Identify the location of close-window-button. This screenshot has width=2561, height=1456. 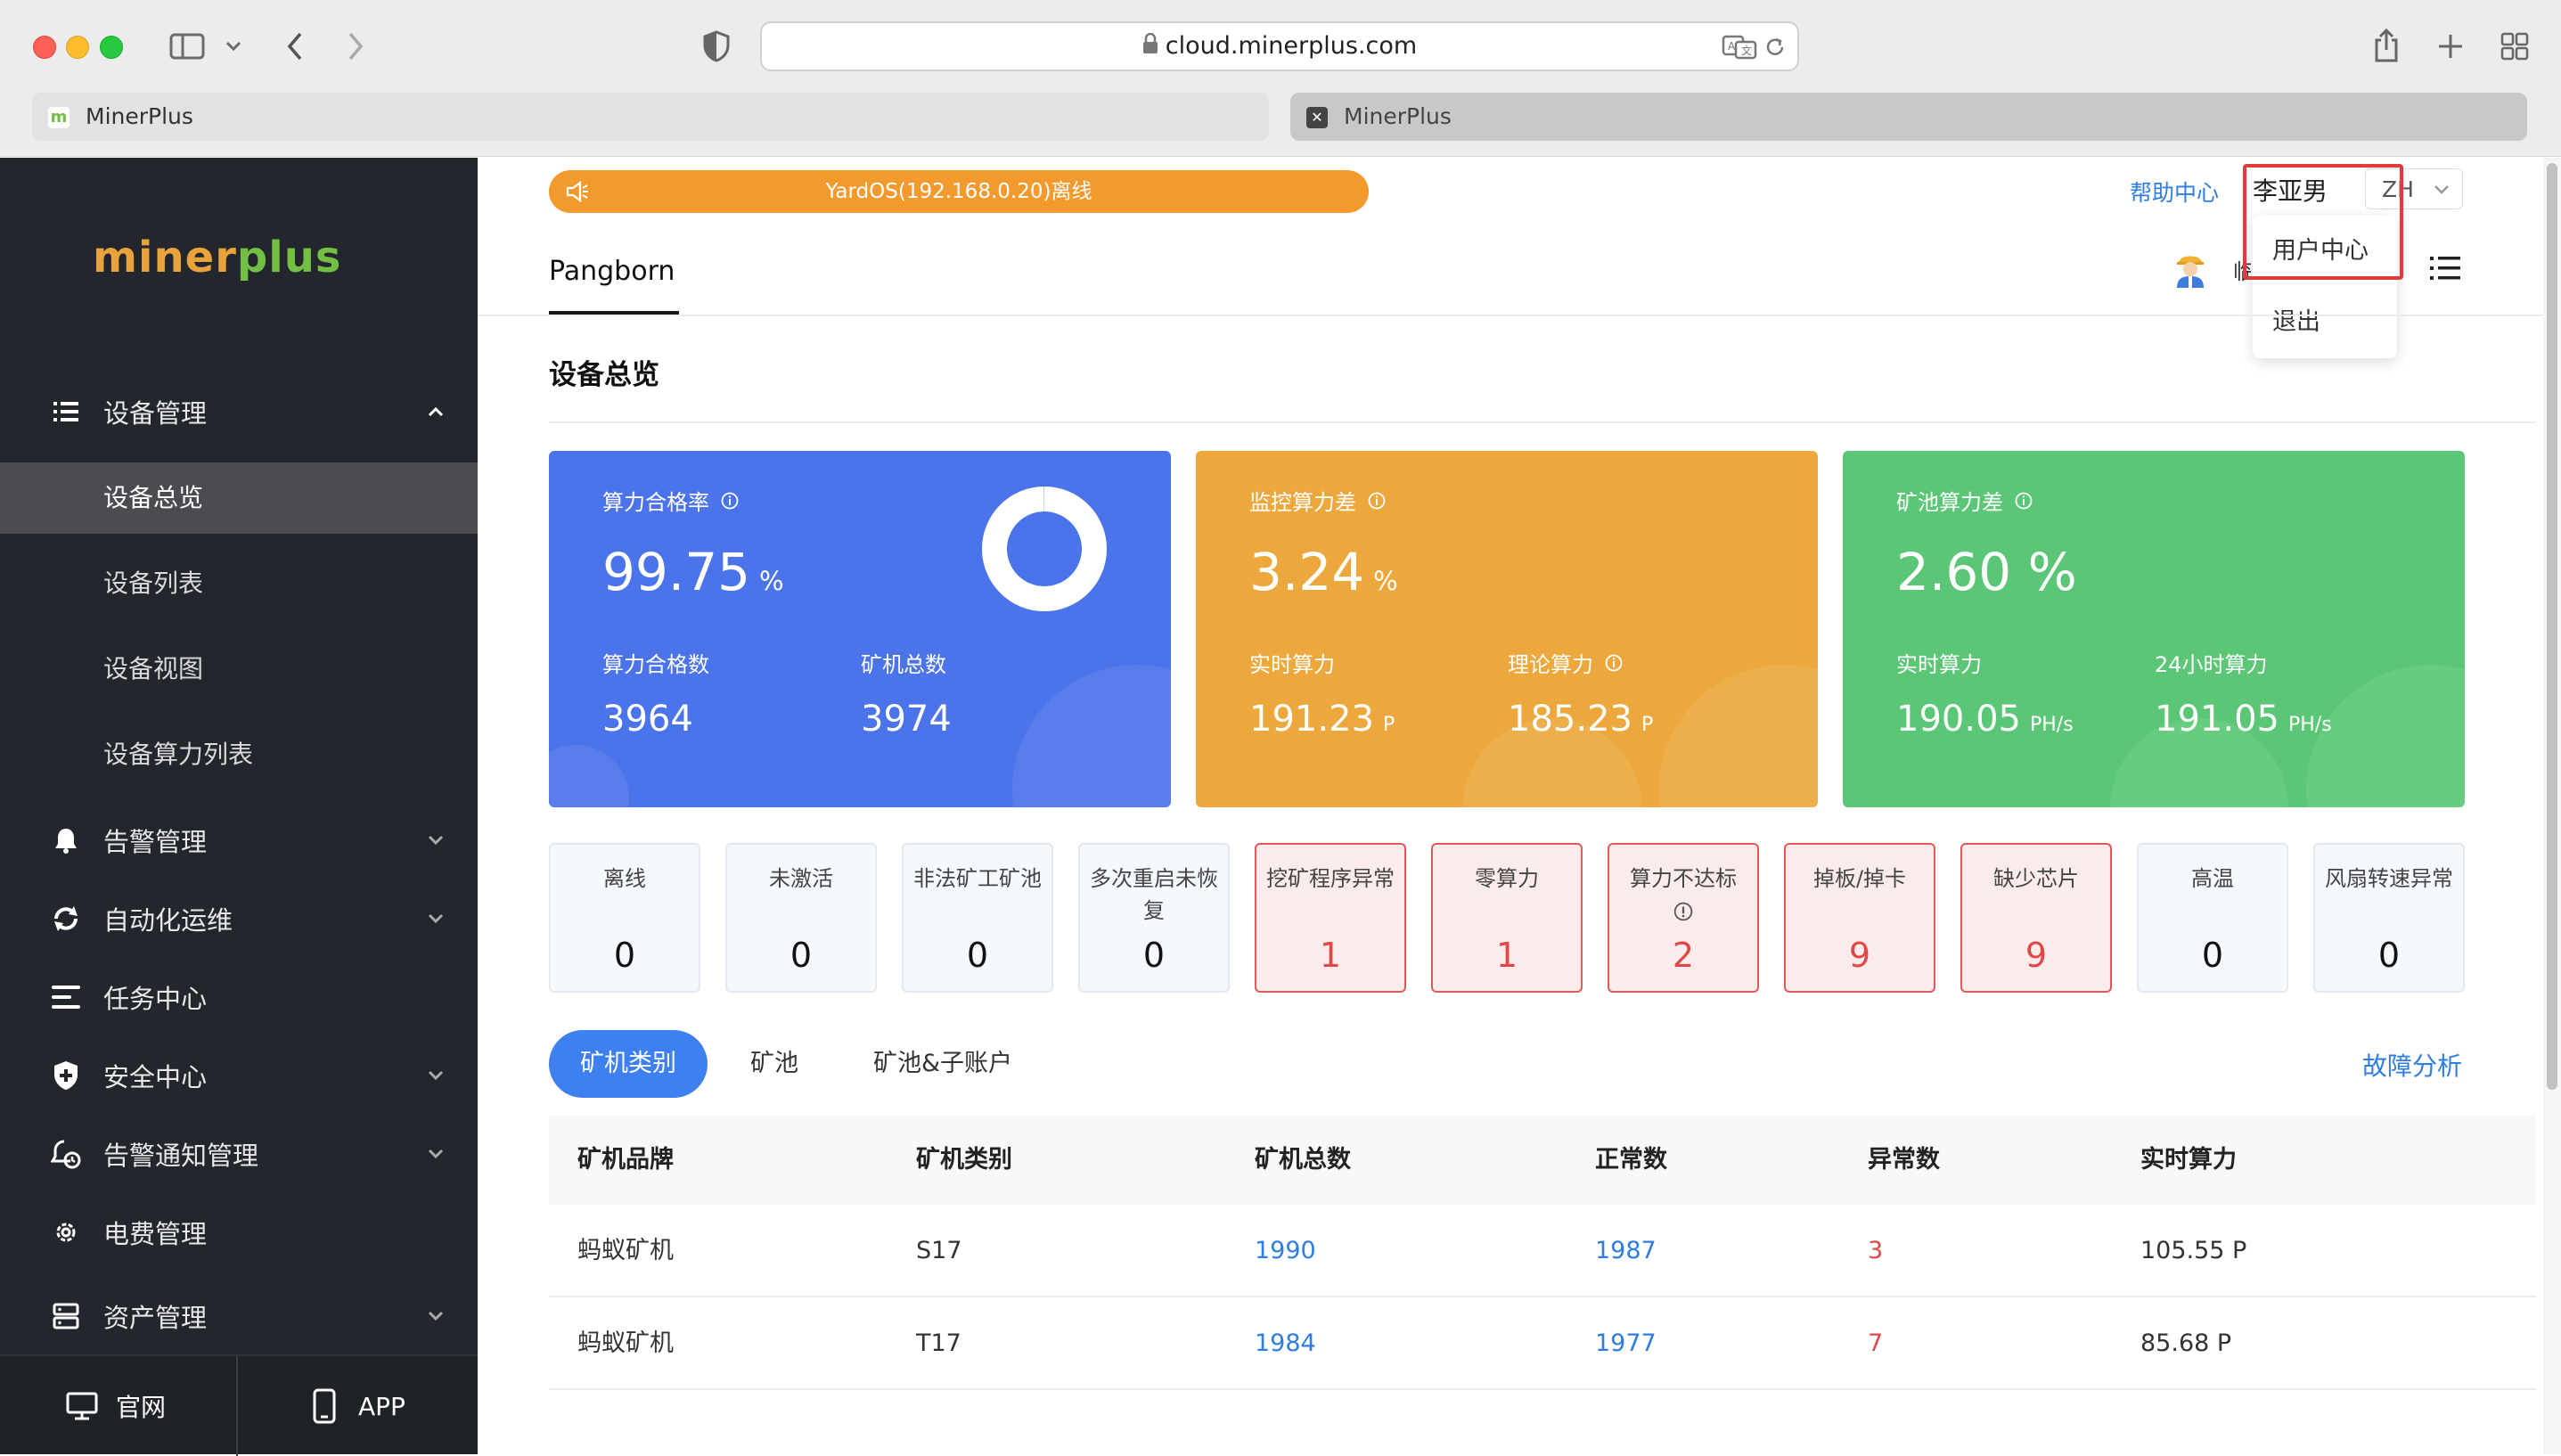
(44, 48).